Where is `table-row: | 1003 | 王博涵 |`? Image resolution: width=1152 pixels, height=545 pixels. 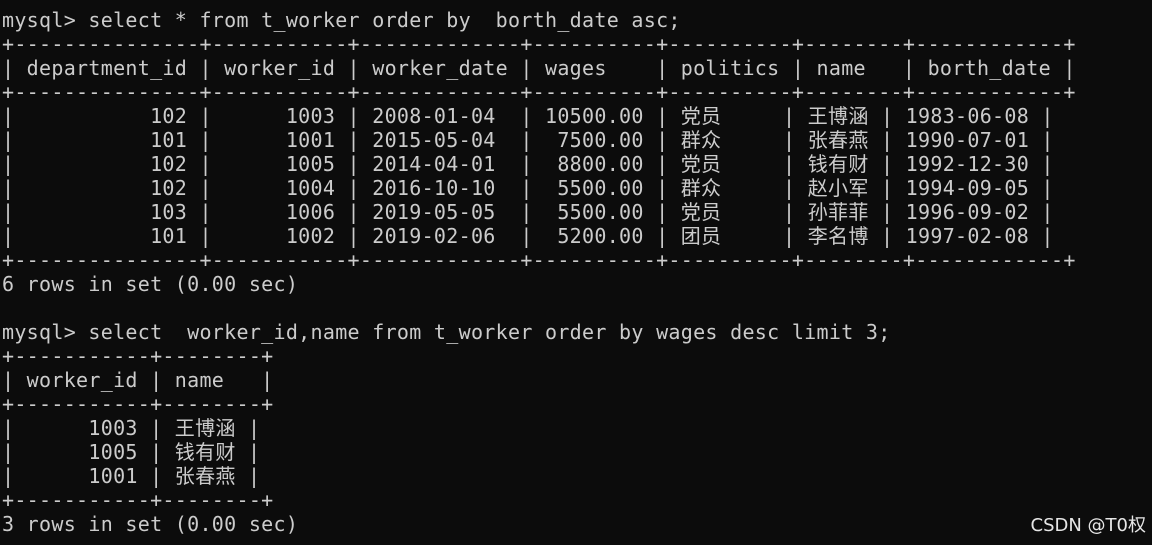
table-row: | 1003 | 王博涵 | is located at coordinates (131, 428).